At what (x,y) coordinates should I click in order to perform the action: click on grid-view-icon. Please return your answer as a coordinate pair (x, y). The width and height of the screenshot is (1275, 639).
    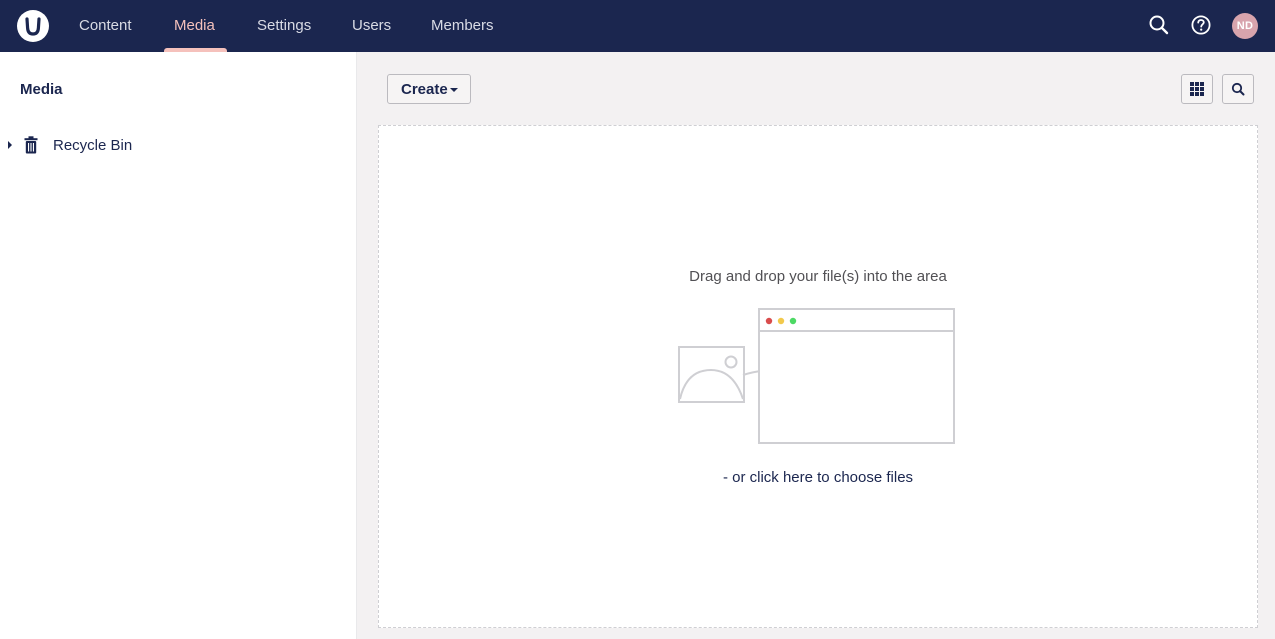
    Looking at the image, I should click on (1197, 89).